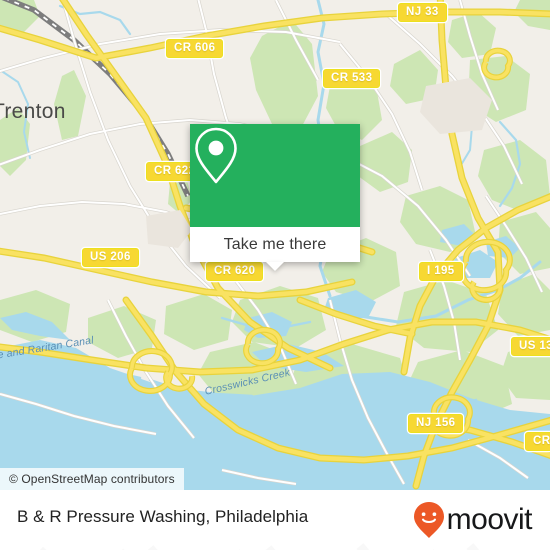 The width and height of the screenshot is (550, 550). Describe the element at coordinates (422, 12) in the screenshot. I see `shield-nj-33: NJ 33` at that location.